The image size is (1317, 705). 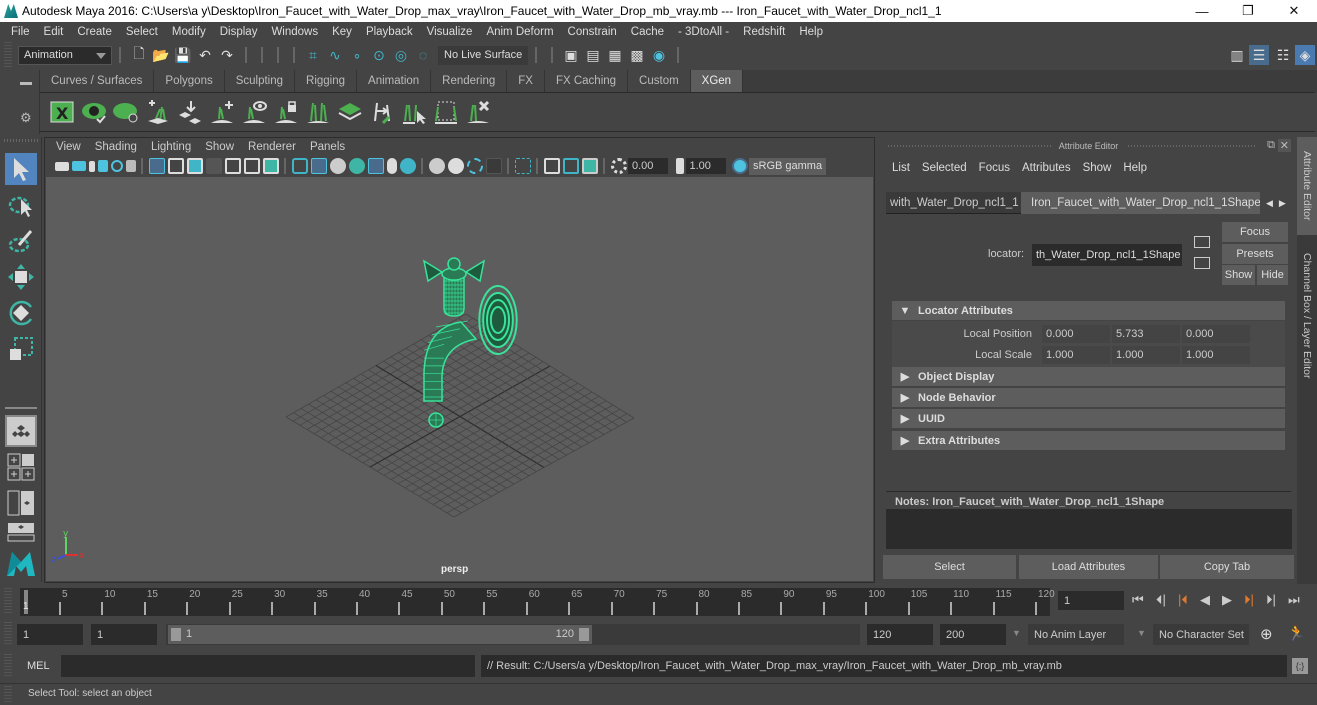 What do you see at coordinates (1216, 354) in the screenshot?
I see `attr-field-z: 1.000` at bounding box center [1216, 354].